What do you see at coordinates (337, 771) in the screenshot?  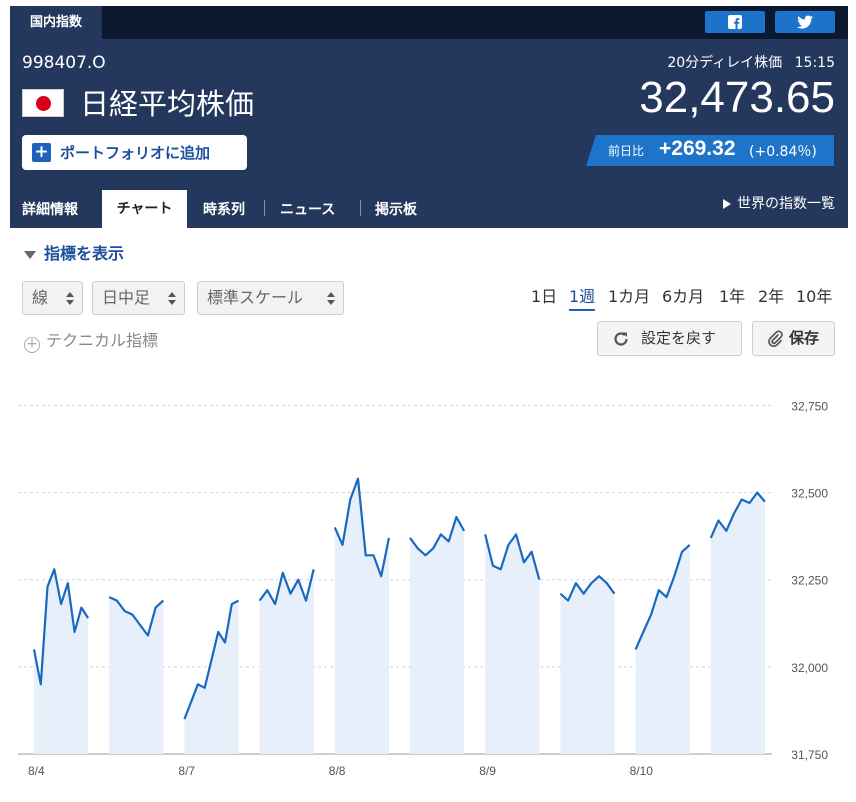 I see `x-tick-label: 8/8` at bounding box center [337, 771].